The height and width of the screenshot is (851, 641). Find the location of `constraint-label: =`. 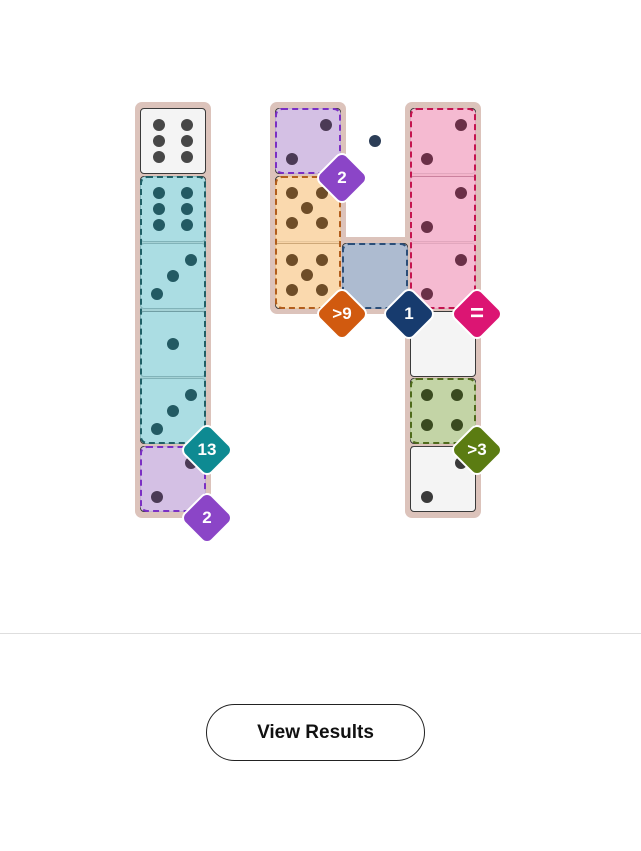

constraint-label: = is located at coordinates (476, 313).